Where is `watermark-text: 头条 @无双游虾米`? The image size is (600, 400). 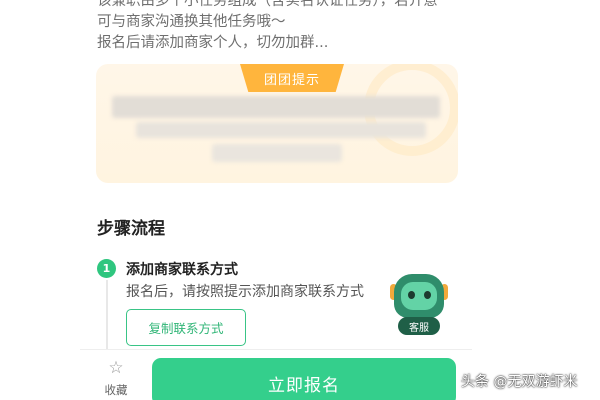 watermark-text: 头条 @无双游虾米 is located at coordinates (519, 382).